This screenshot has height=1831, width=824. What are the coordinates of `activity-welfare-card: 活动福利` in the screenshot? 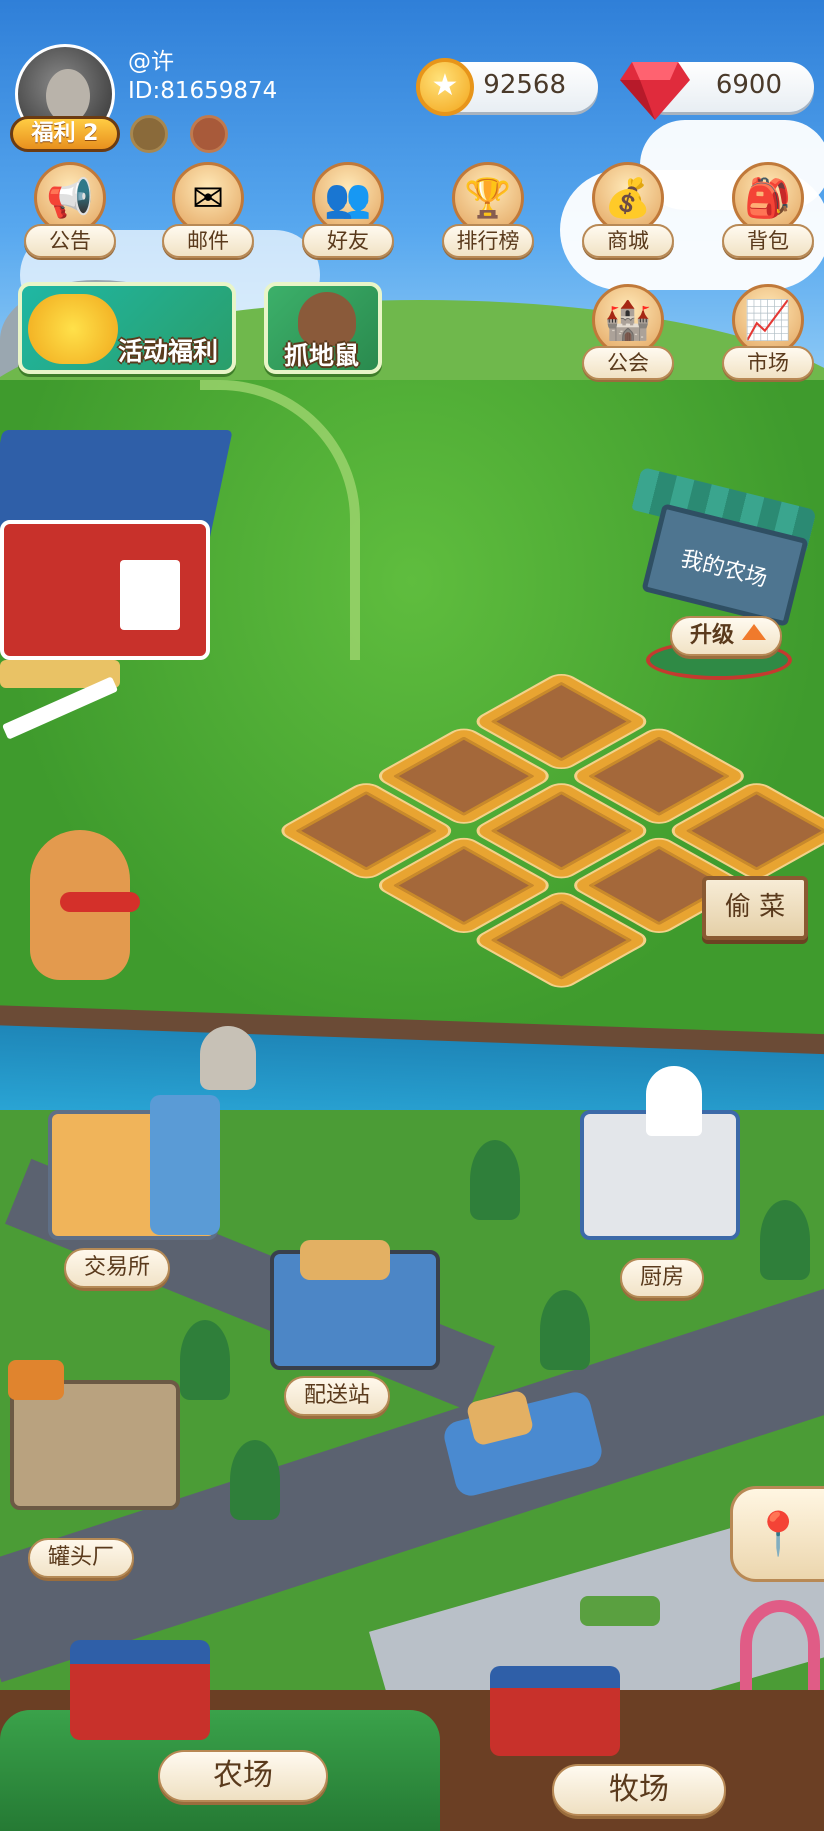 It's located at (127, 328).